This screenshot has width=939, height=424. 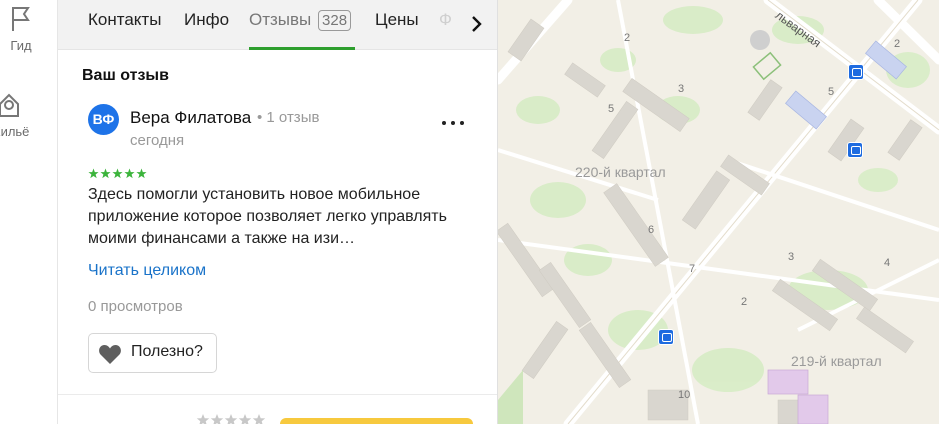 I want to click on author-review-count: • 1 отзыв, so click(x=288, y=117).